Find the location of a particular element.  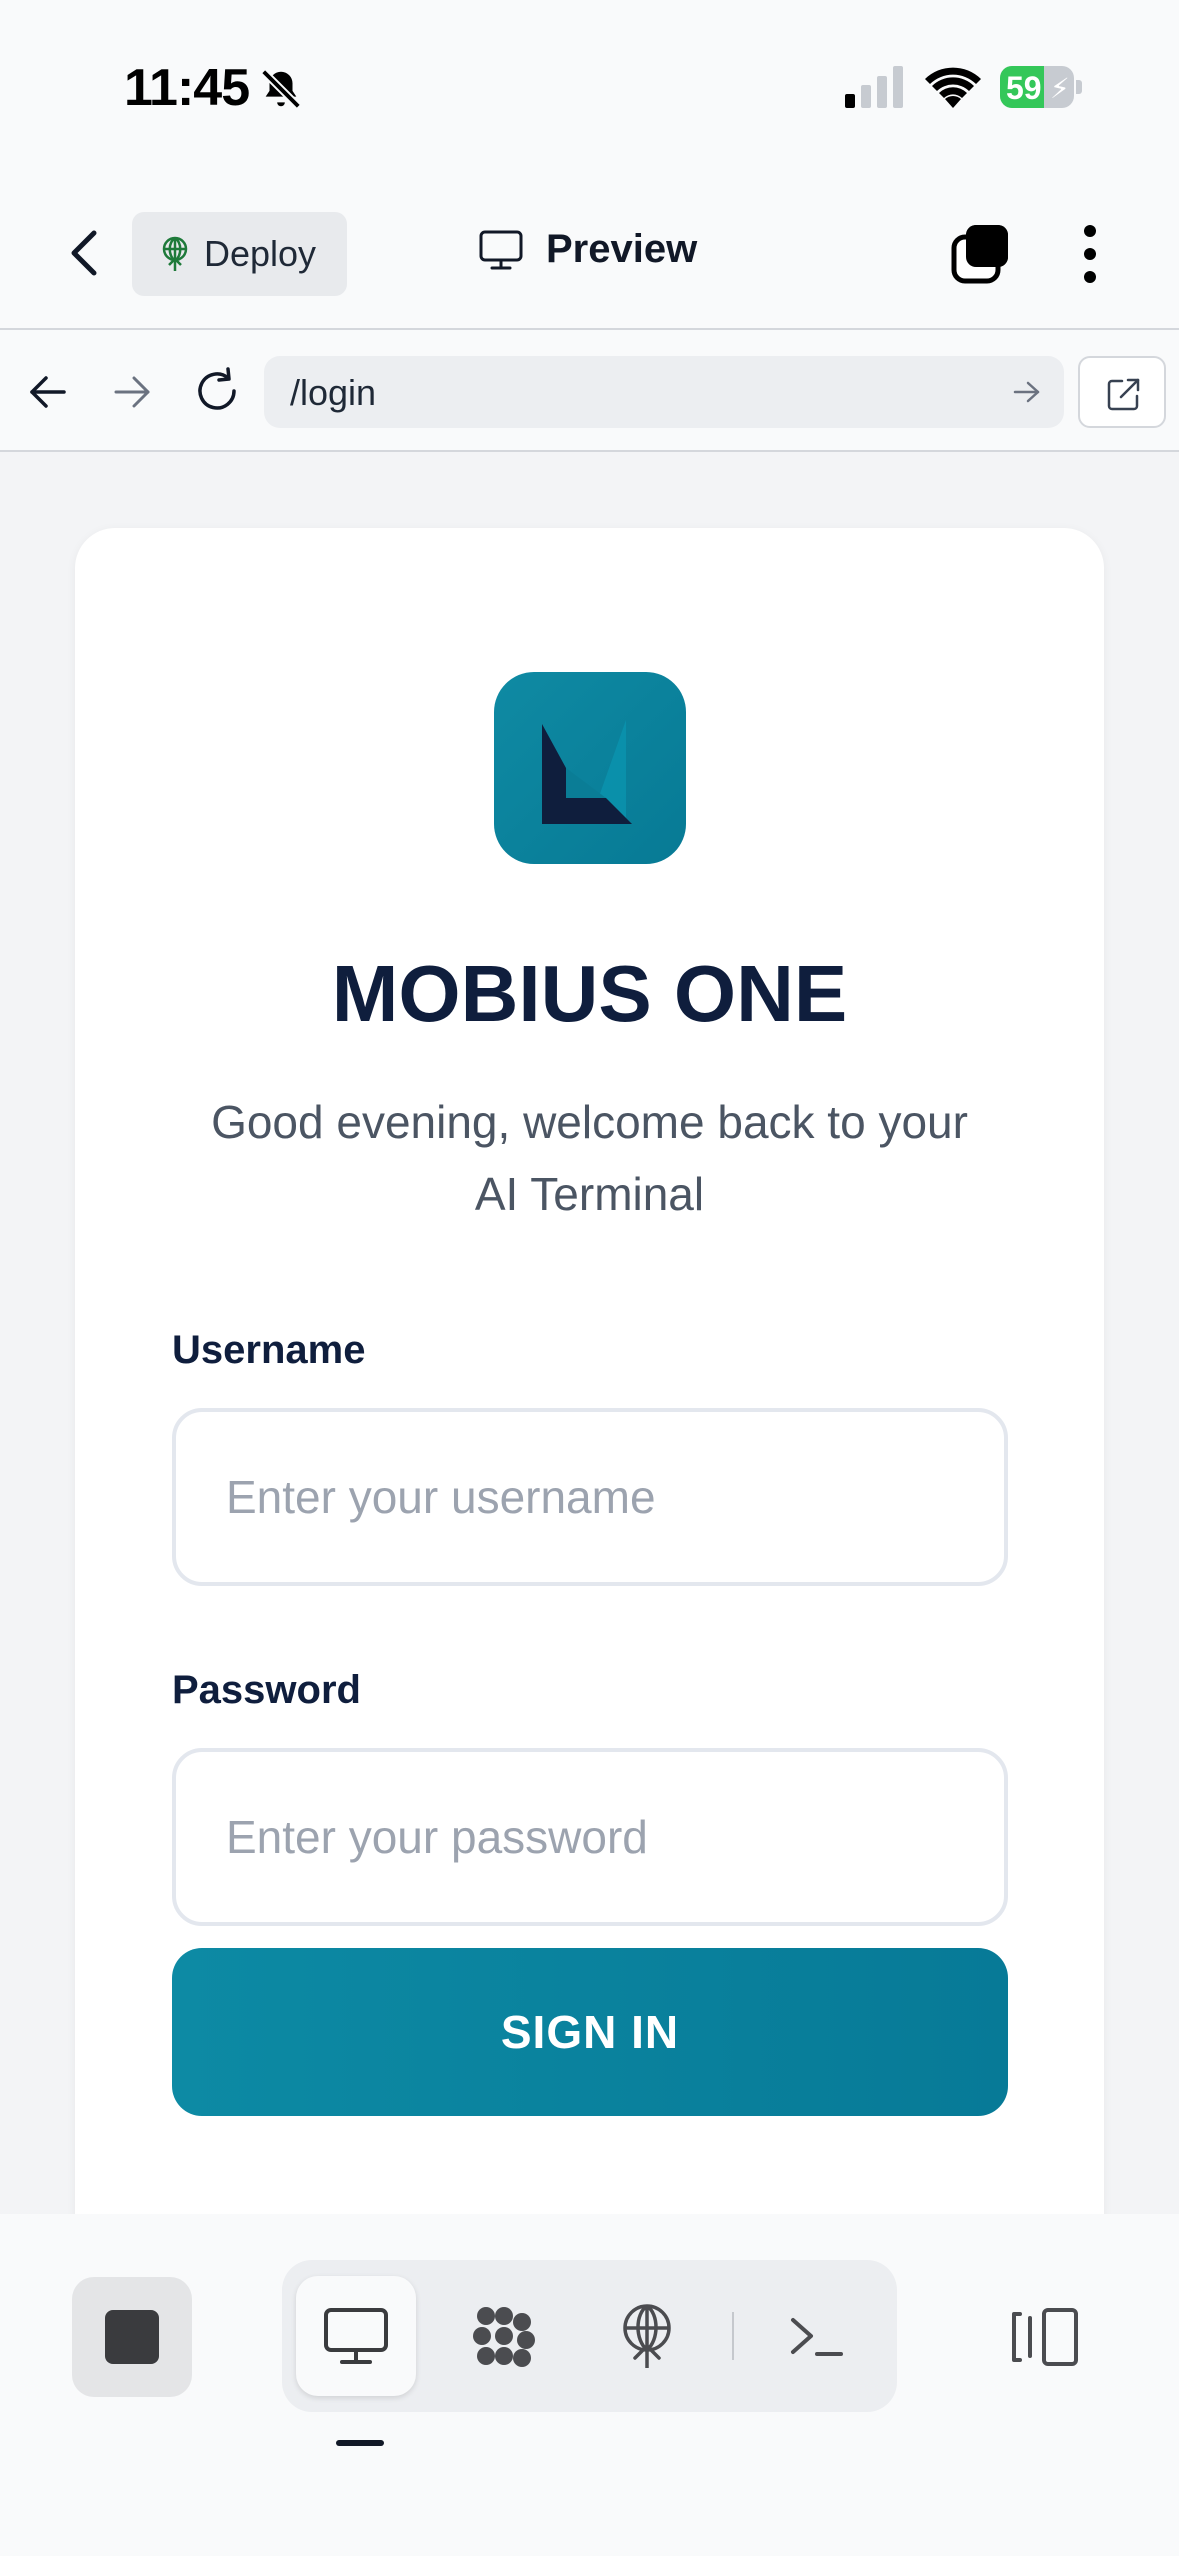

segment-divider is located at coordinates (733, 2336).